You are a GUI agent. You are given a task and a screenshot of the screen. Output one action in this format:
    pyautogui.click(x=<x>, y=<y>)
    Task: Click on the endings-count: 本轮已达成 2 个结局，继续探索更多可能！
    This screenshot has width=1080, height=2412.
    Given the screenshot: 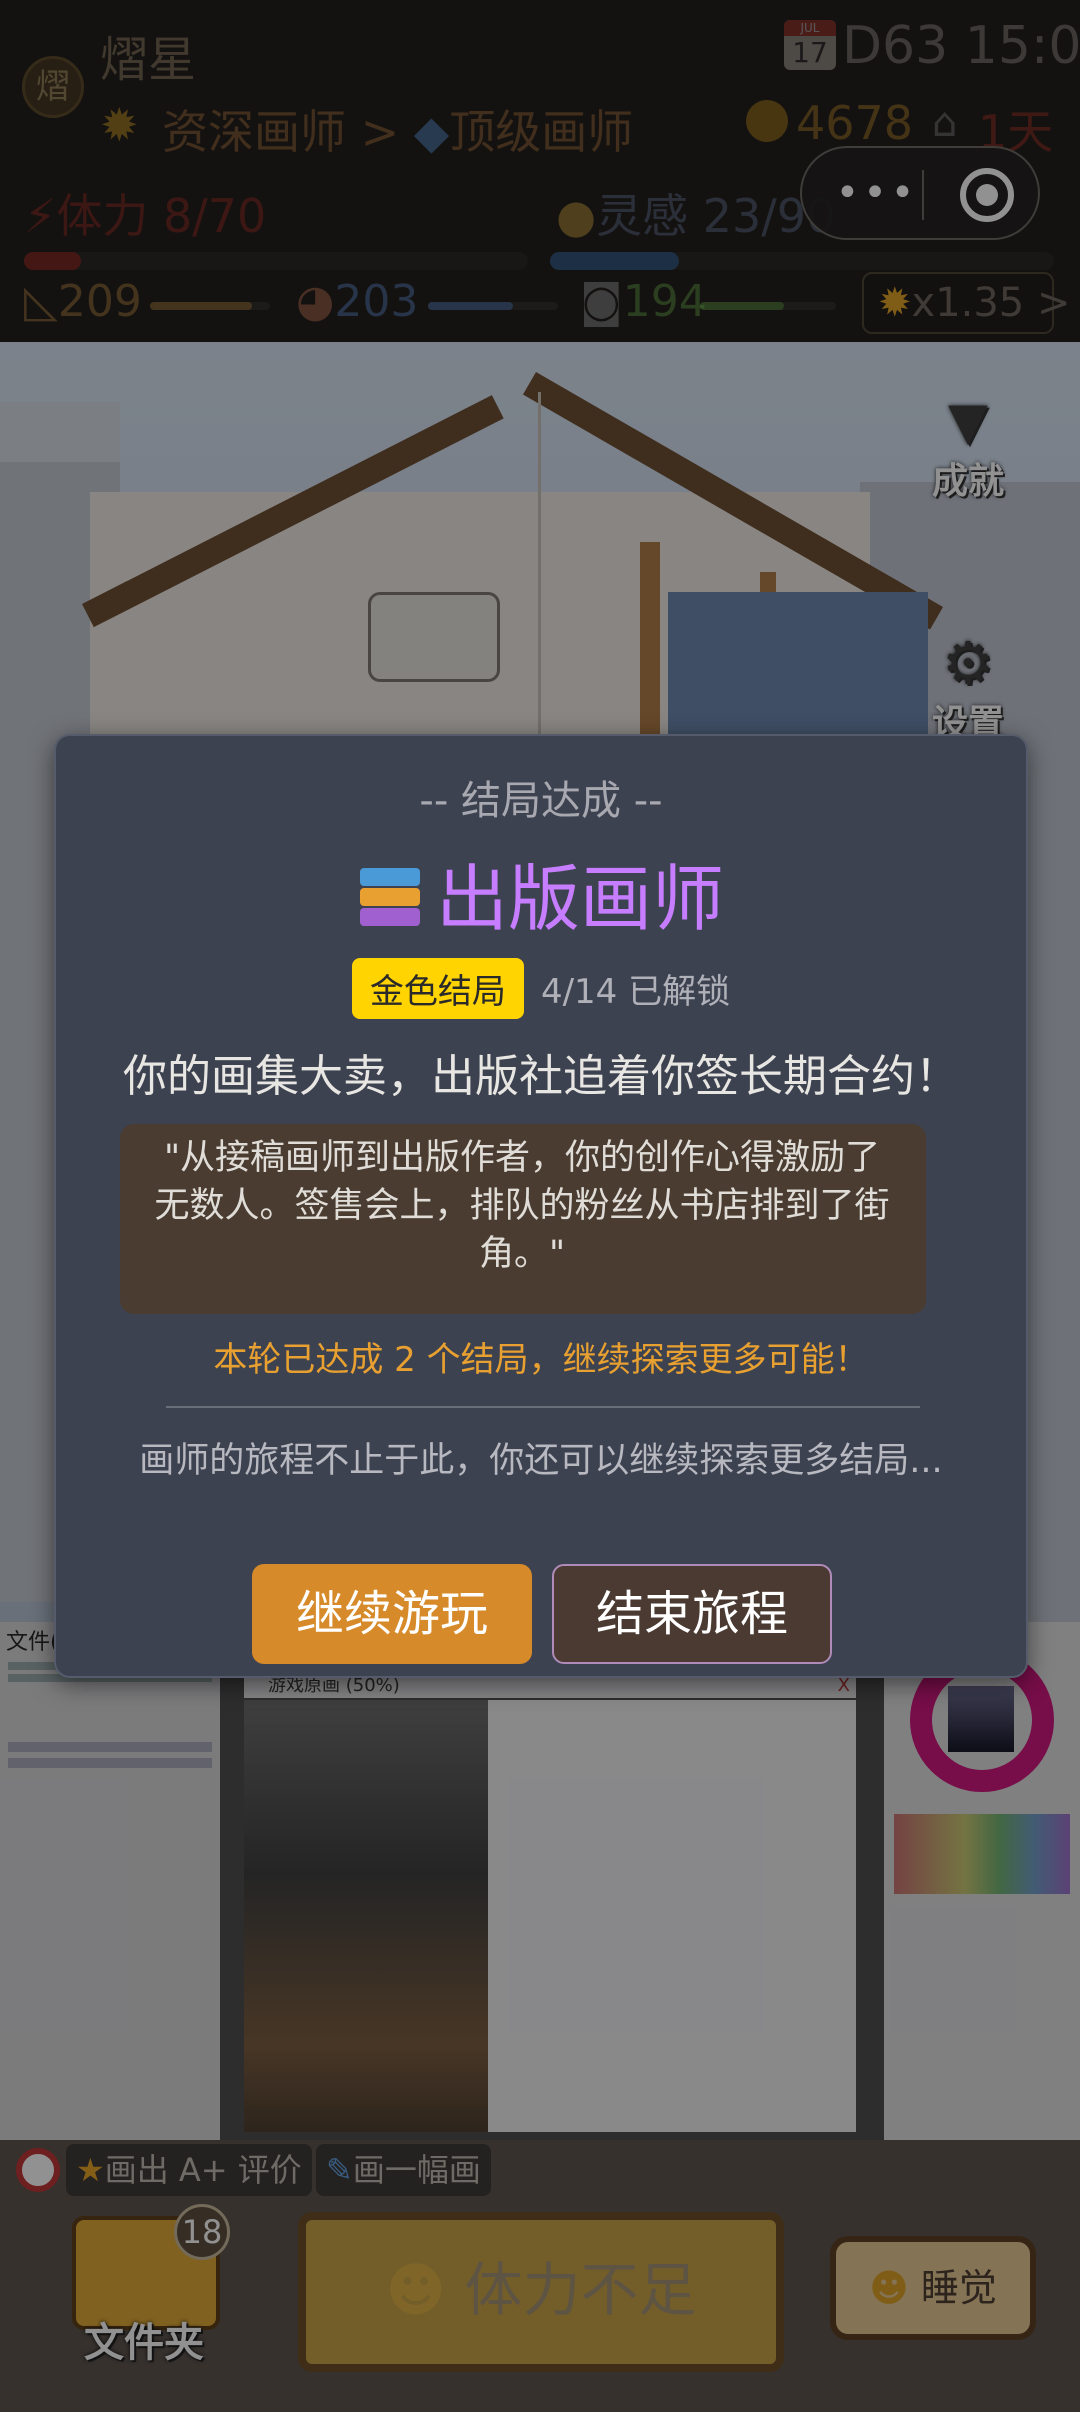 What is the action you would take?
    pyautogui.click(x=541, y=1360)
    